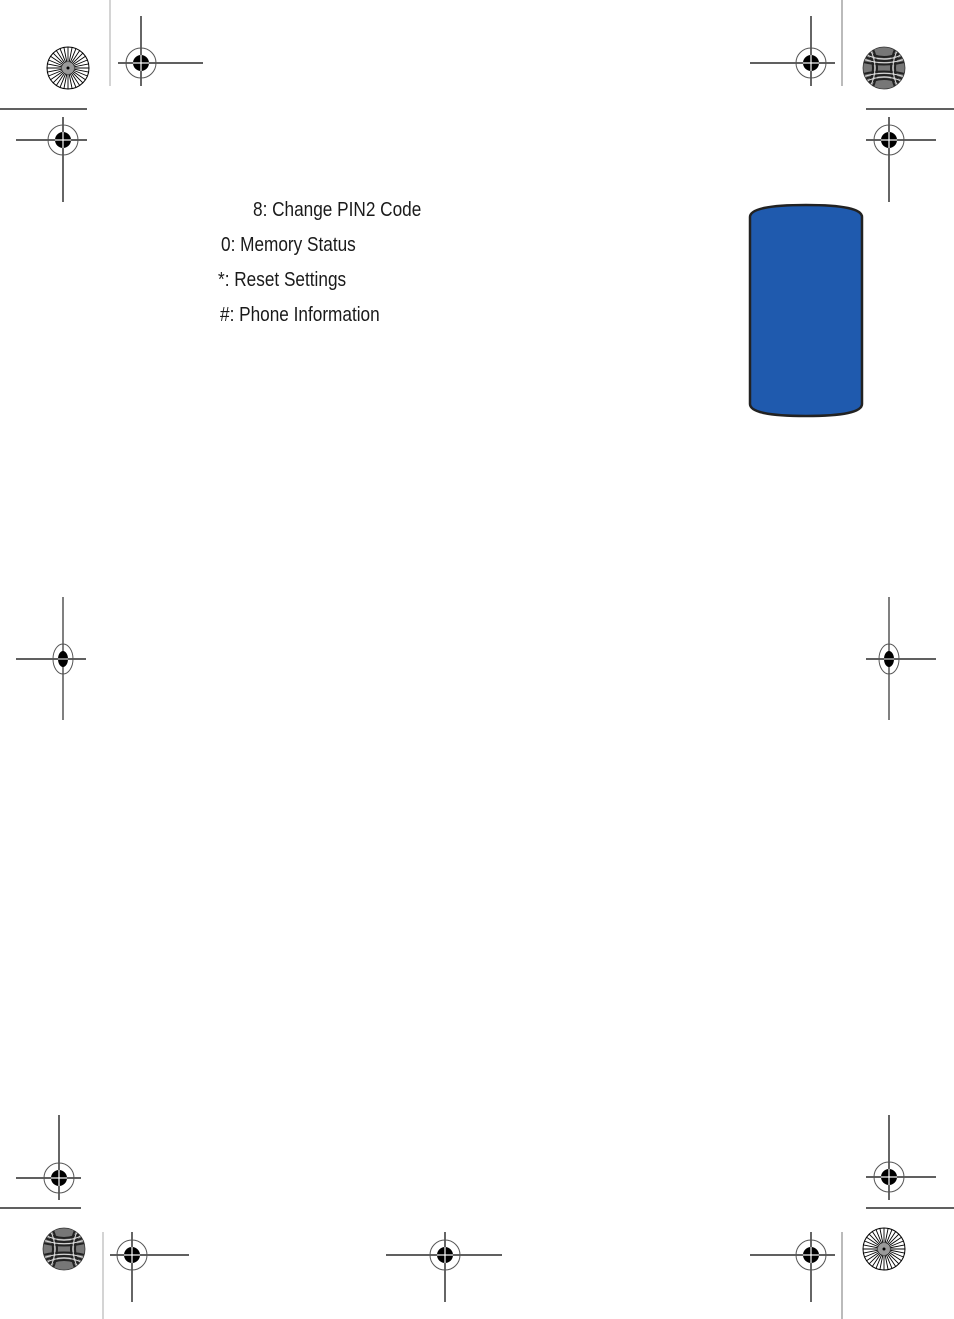 This screenshot has height=1319, width=954. What do you see at coordinates (884, 68) in the screenshot?
I see `moire-mark-top-right` at bounding box center [884, 68].